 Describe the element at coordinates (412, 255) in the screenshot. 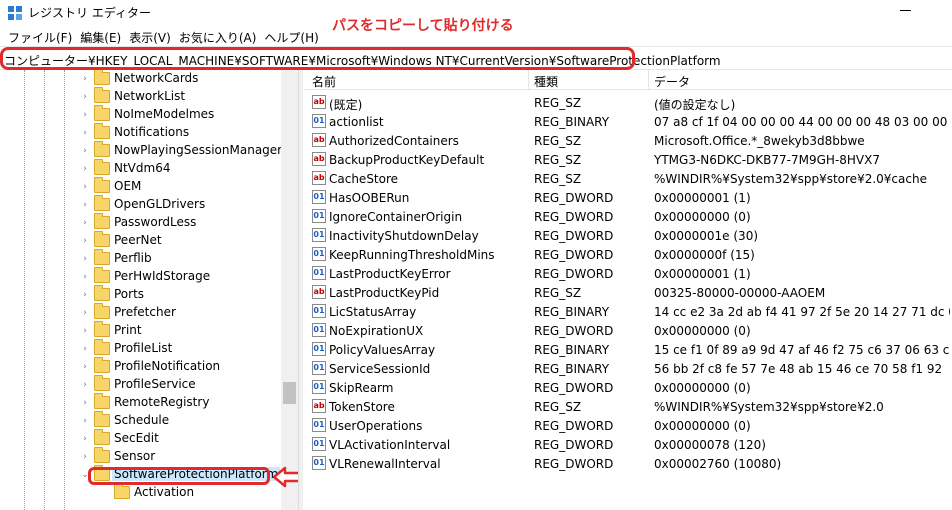

I see `value-name: KeepRunningThresholdMins` at that location.